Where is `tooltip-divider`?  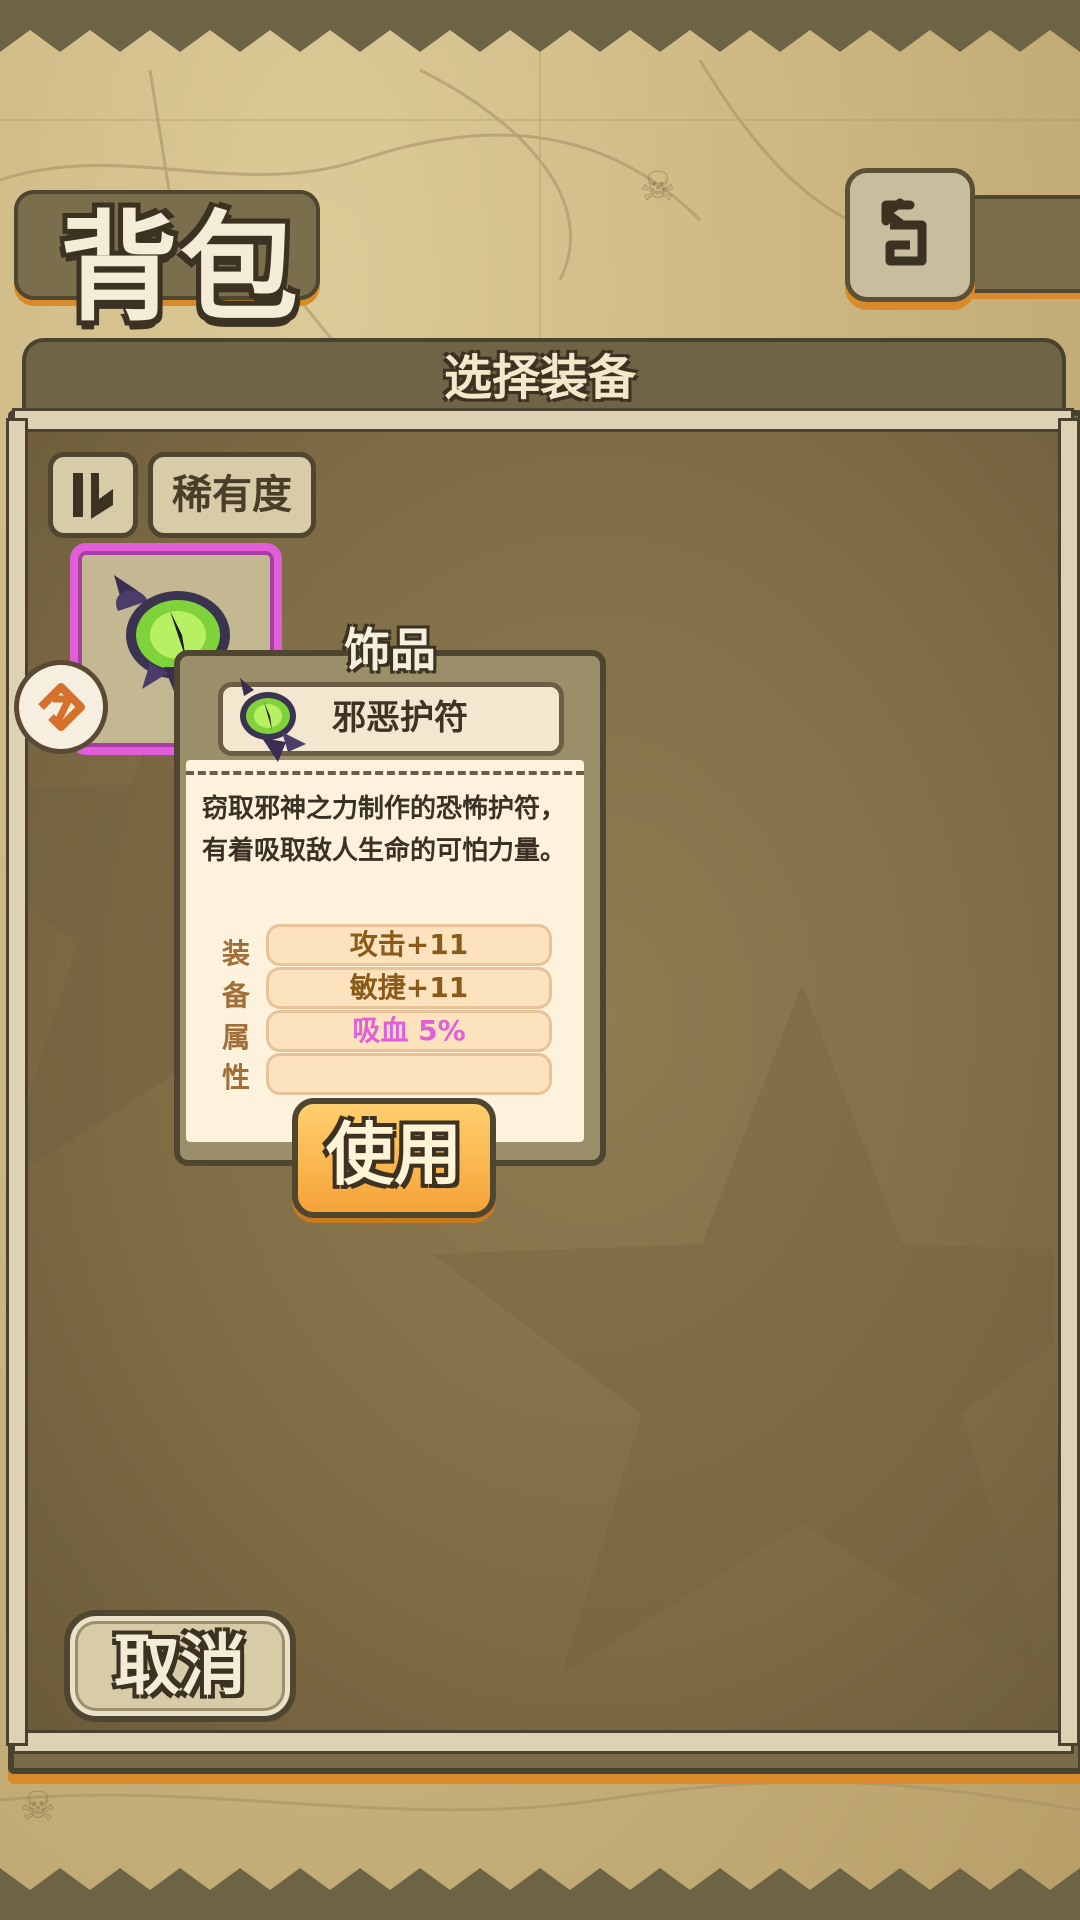
tooltip-divider is located at coordinates (385, 773).